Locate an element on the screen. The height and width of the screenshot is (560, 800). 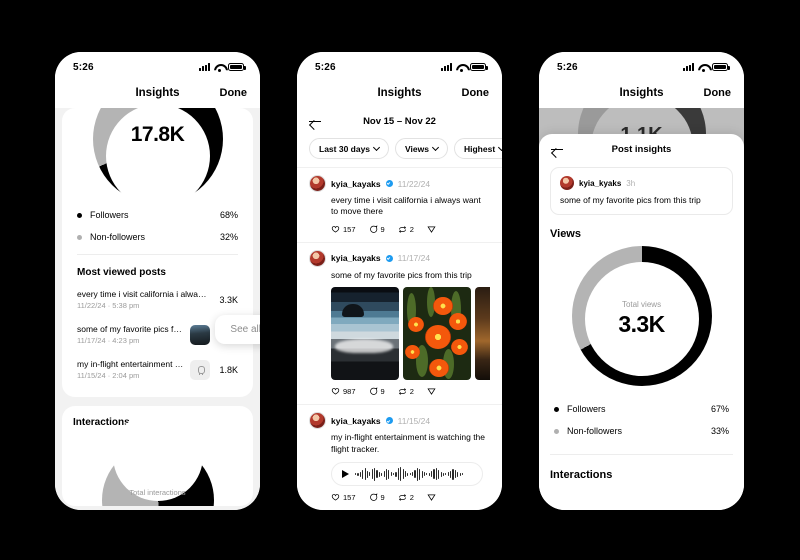
donut-center-label: Total views is located at coordinates (641, 304).